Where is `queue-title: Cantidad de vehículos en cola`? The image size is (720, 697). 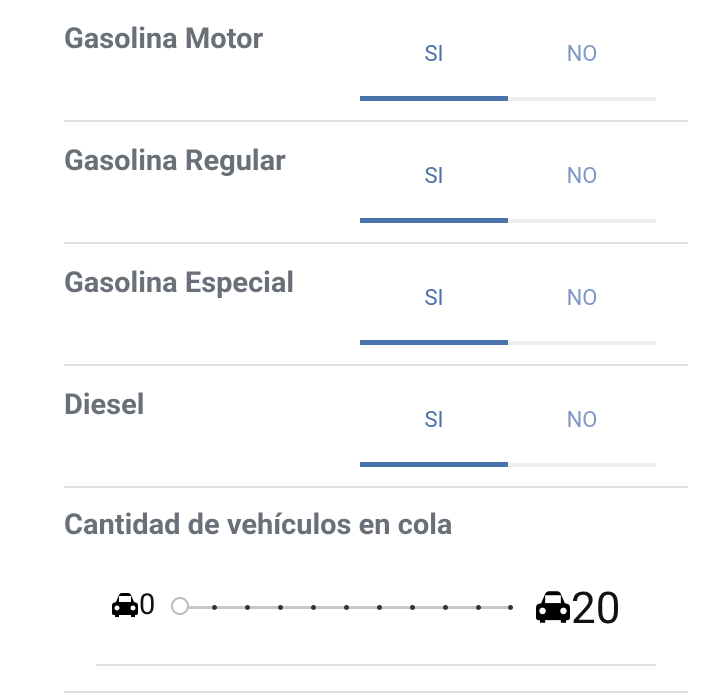 queue-title: Cantidad de vehículos en cola is located at coordinates (258, 525).